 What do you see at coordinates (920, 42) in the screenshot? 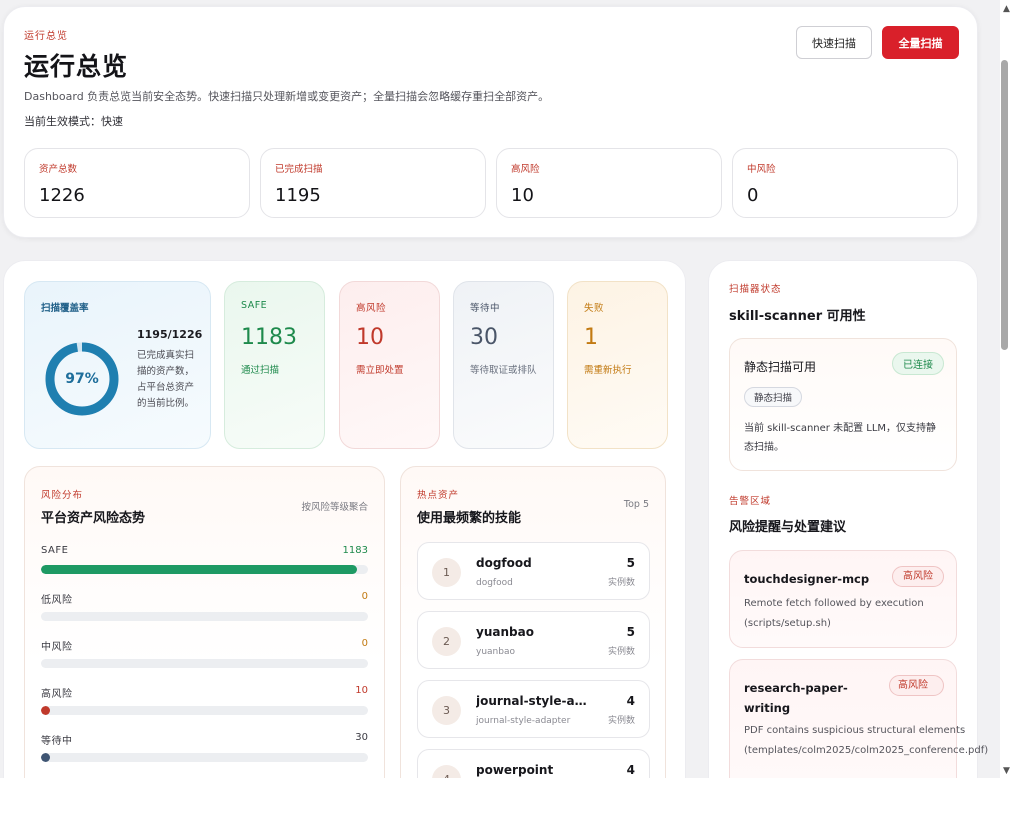
I see `full-scan-button: 全量扫描` at bounding box center [920, 42].